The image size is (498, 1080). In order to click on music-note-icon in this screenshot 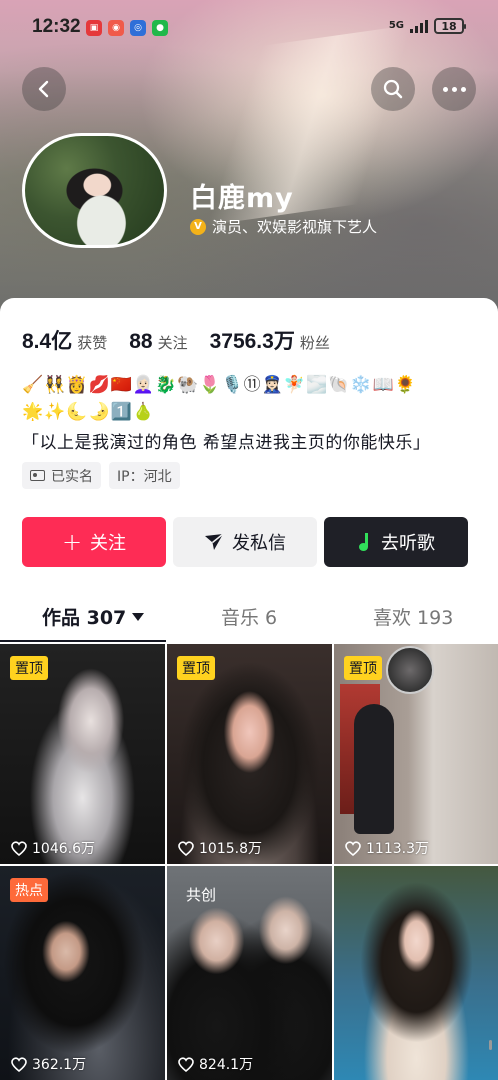, I will do `click(365, 542)`.